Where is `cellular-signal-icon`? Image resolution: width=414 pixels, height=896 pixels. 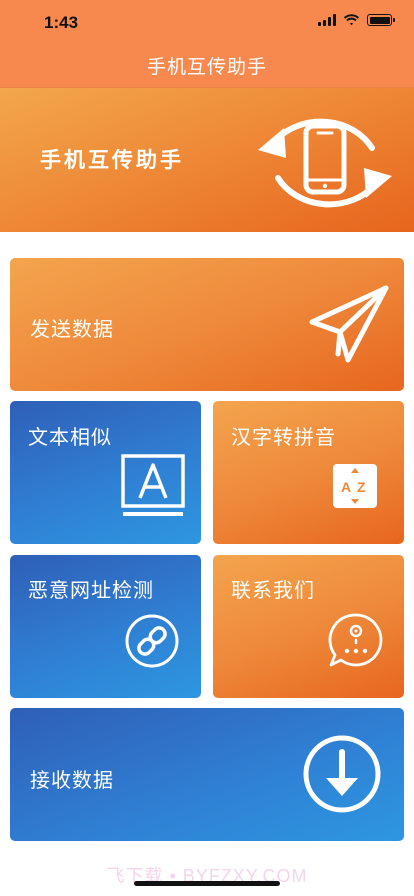 cellular-signal-icon is located at coordinates (327, 20).